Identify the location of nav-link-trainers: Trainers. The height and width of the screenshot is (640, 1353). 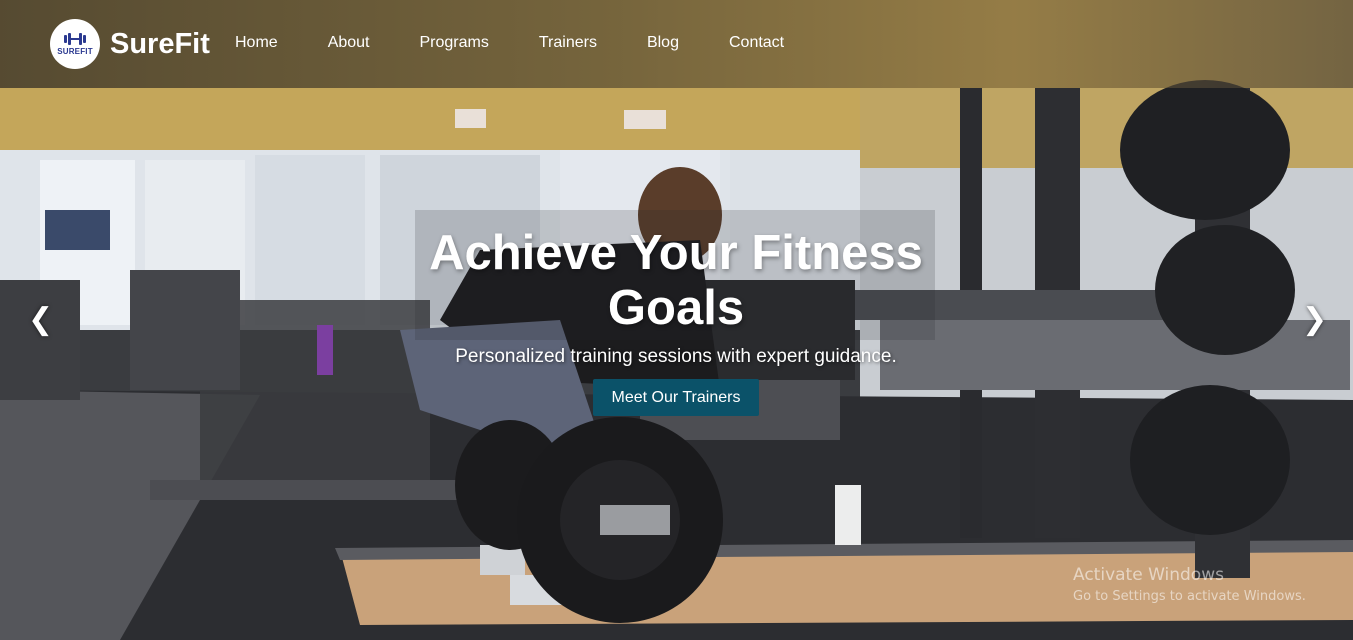
(568, 43).